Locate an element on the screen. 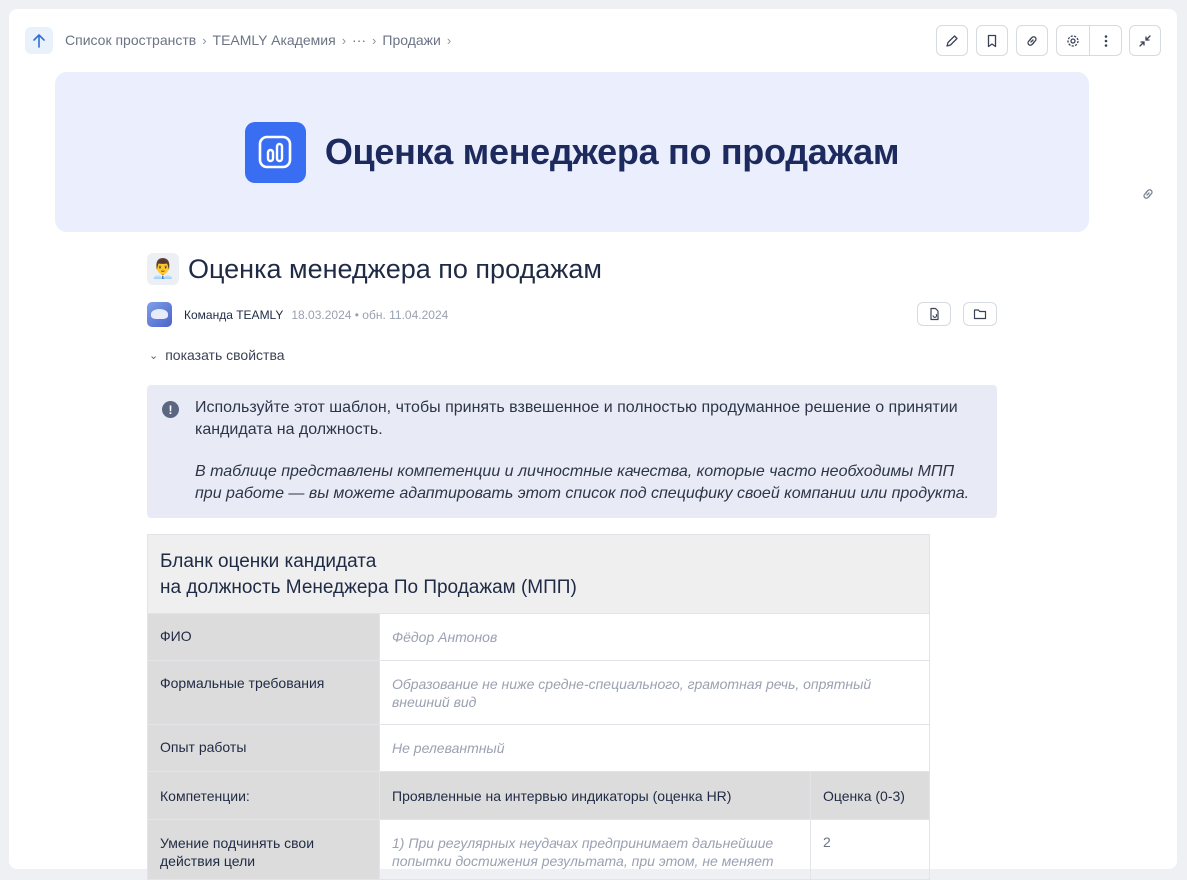  avatar is located at coordinates (159, 314).